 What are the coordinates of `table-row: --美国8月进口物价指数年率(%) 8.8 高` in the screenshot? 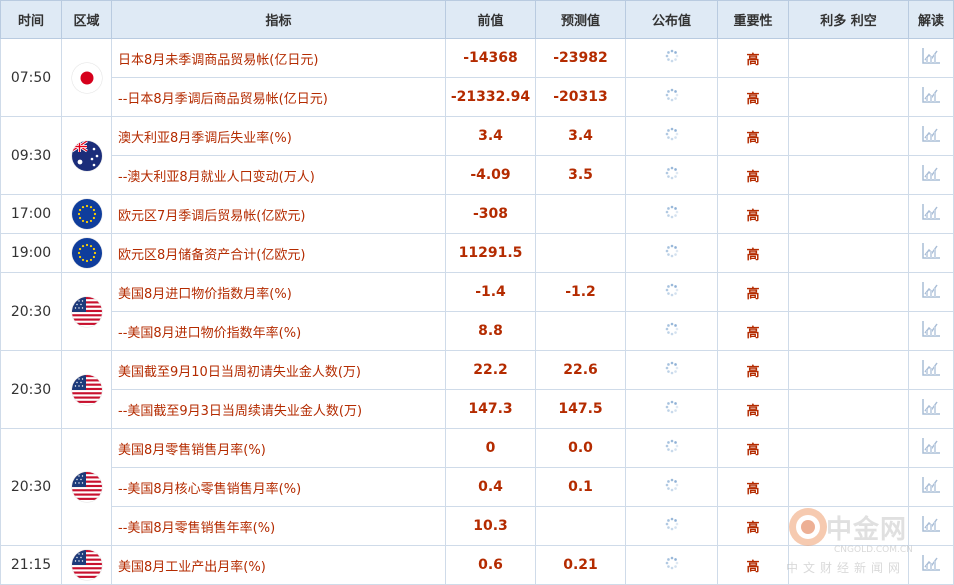 It's located at (477, 331).